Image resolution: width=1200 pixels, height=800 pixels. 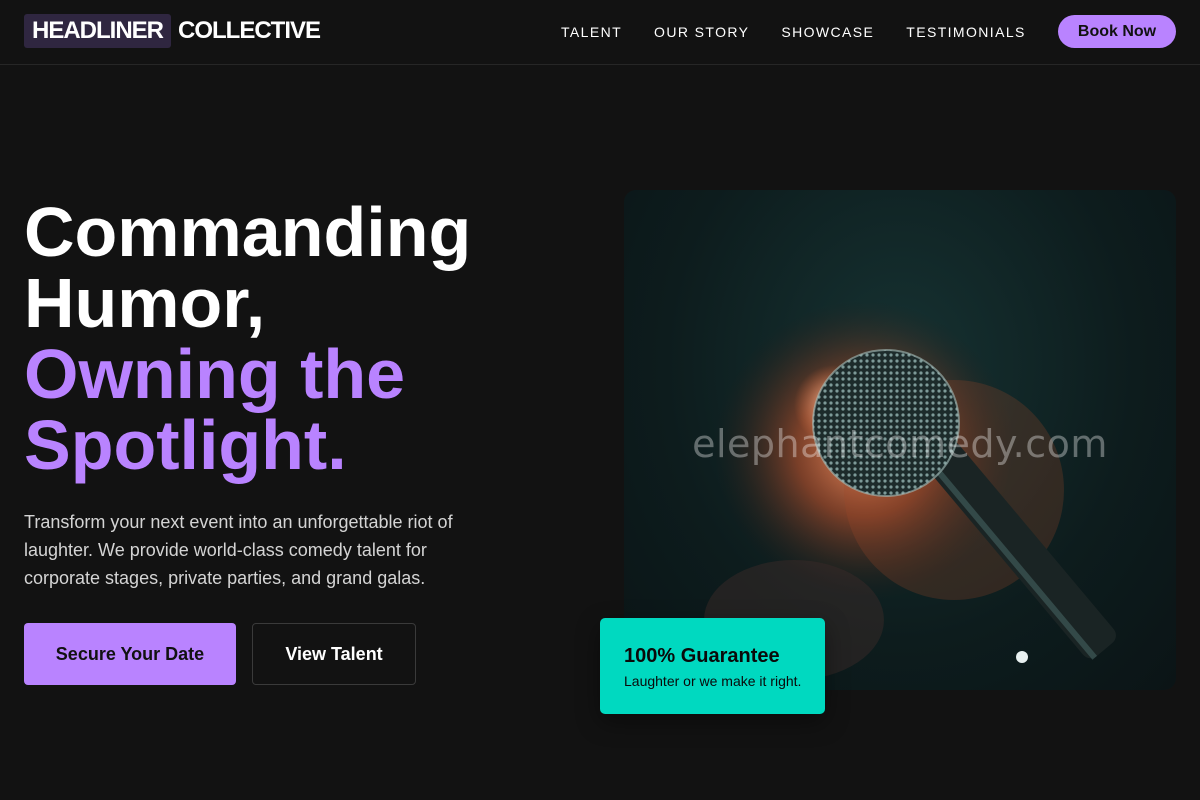 I want to click on nav-link-talent: TALENT, so click(x=591, y=32).